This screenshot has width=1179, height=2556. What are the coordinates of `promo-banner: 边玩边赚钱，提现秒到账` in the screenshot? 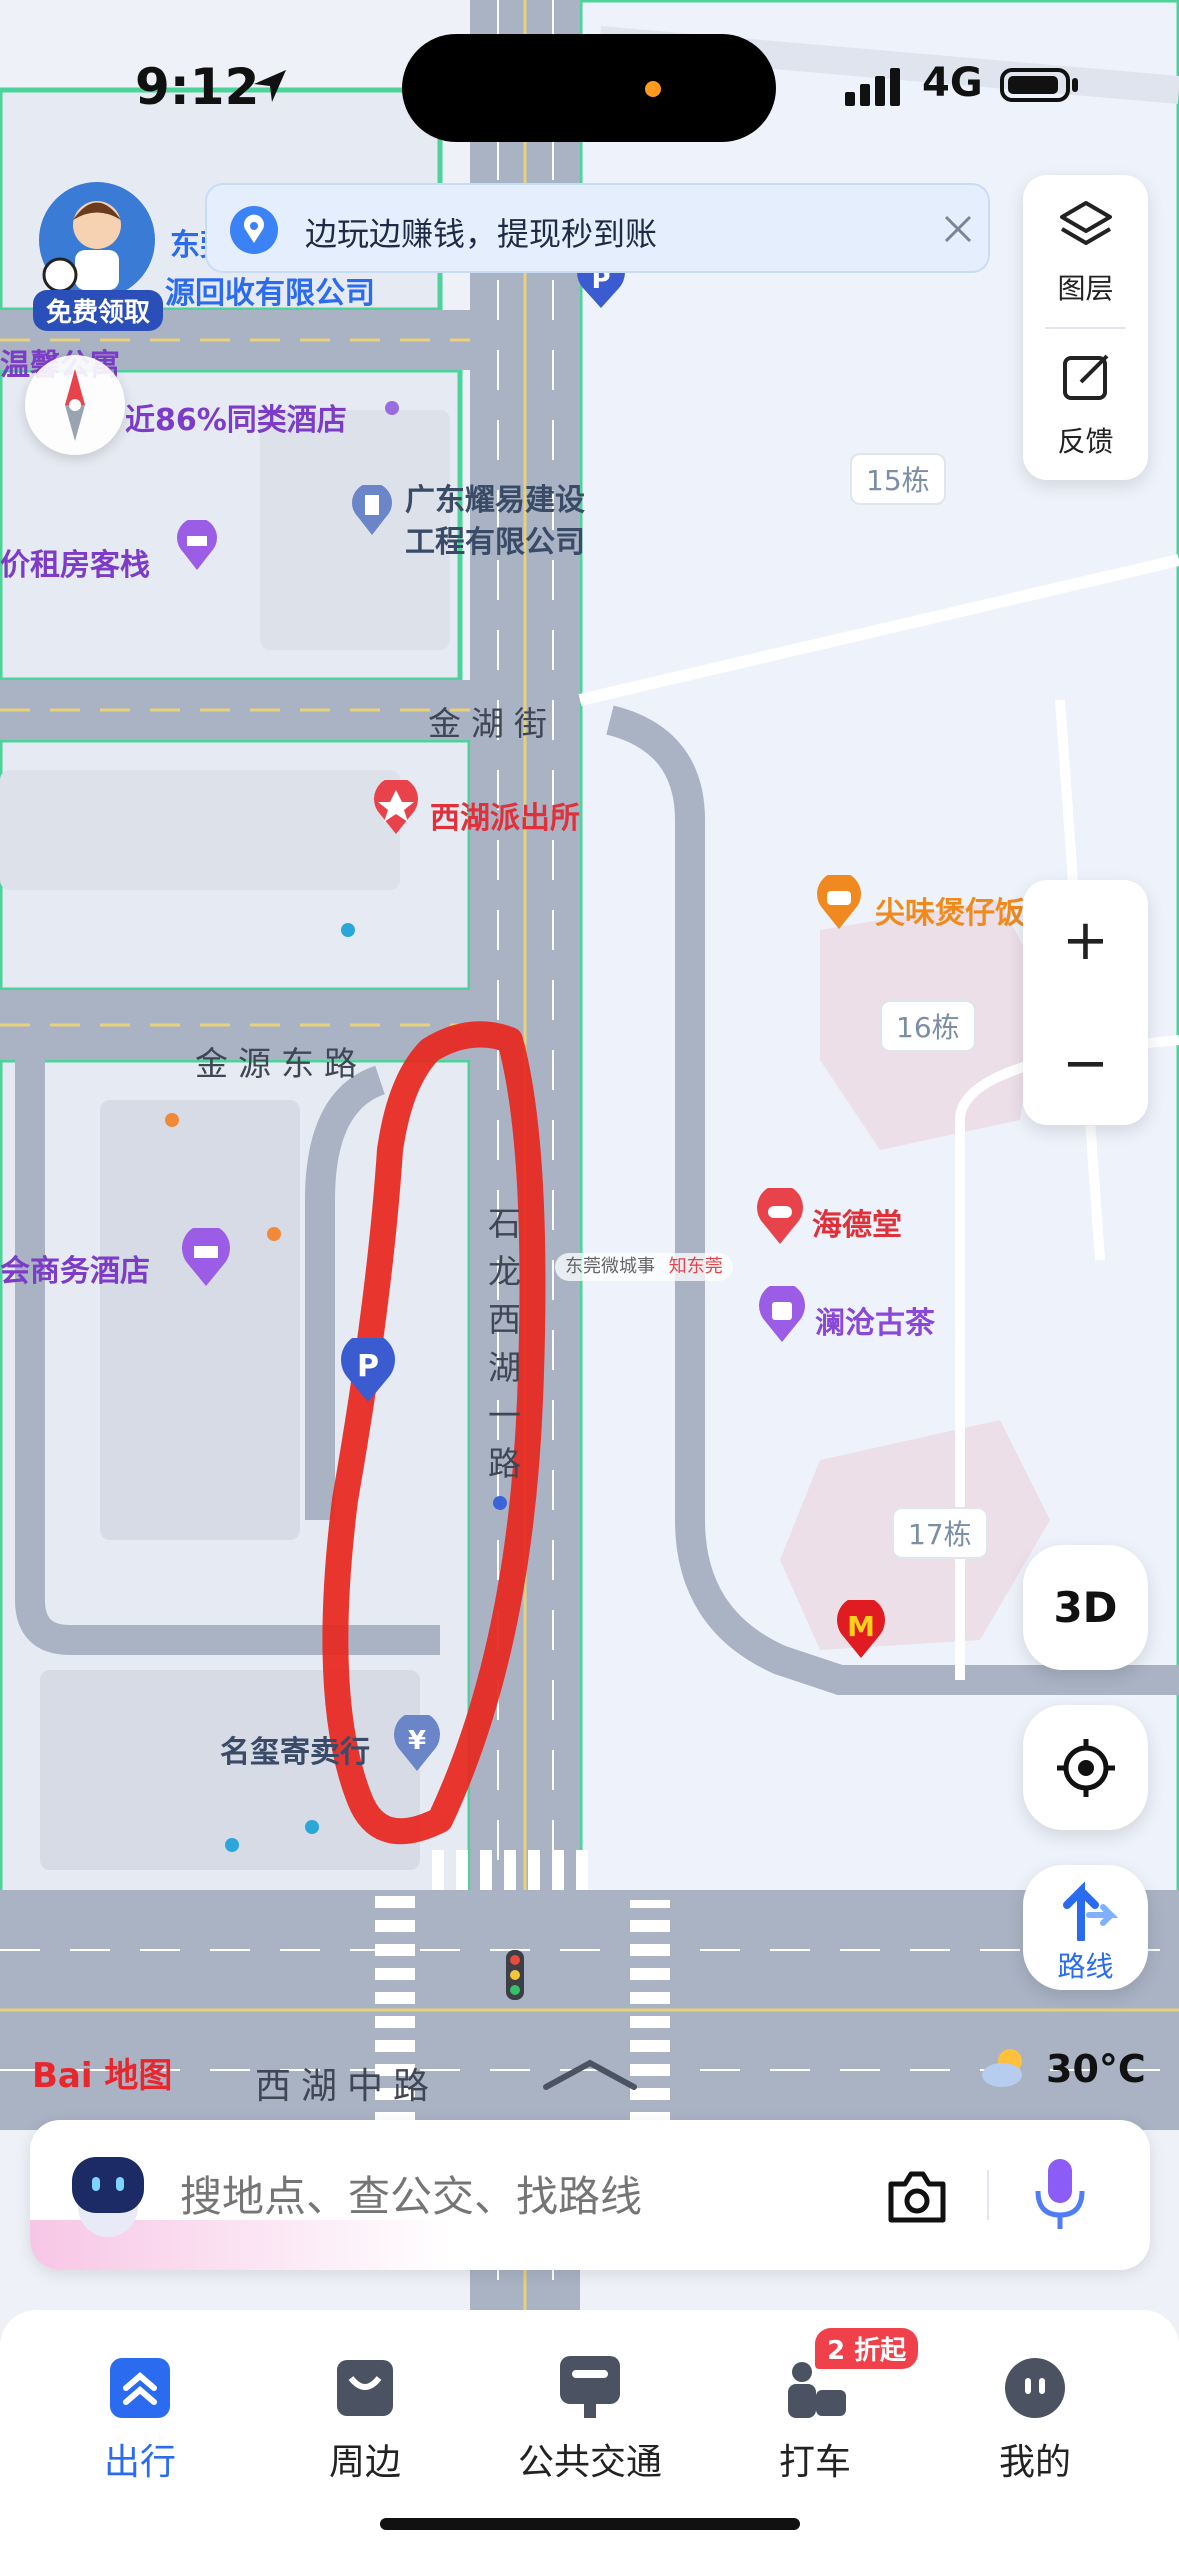 It's located at (597, 228).